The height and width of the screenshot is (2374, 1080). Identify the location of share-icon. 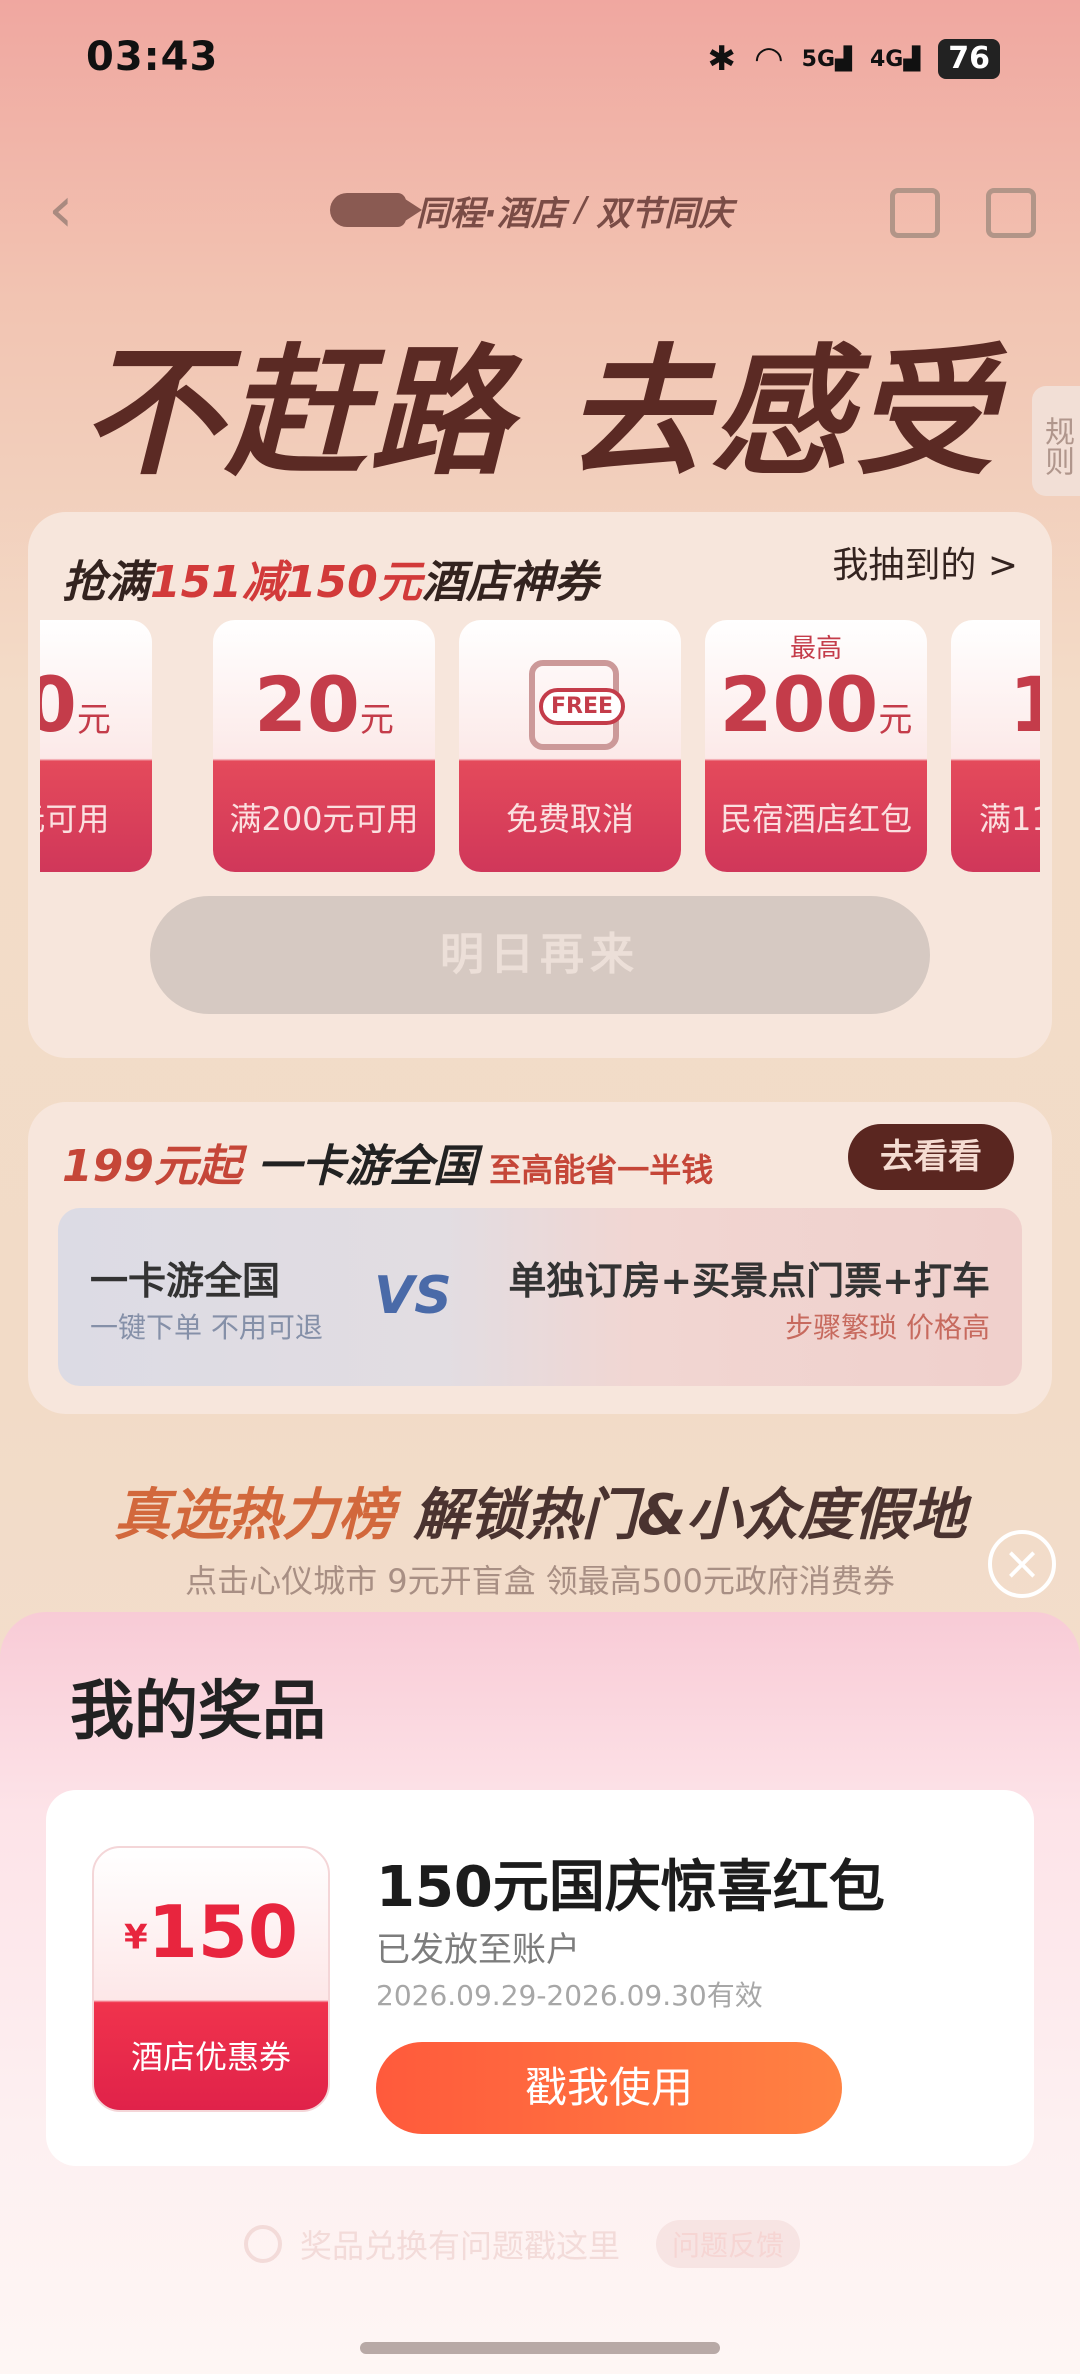
(915, 213).